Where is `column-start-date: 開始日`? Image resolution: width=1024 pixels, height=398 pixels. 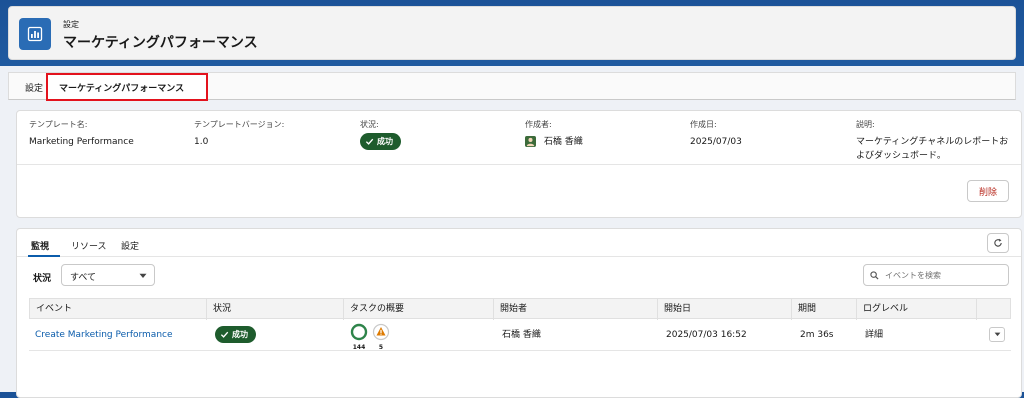
column-start-date: 開始日 is located at coordinates (724, 309).